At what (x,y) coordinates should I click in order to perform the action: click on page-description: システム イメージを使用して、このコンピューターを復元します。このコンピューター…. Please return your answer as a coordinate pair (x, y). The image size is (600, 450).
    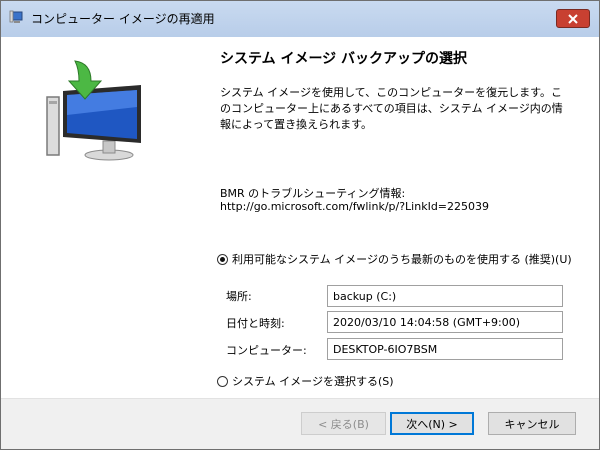
    Looking at the image, I should click on (391, 108).